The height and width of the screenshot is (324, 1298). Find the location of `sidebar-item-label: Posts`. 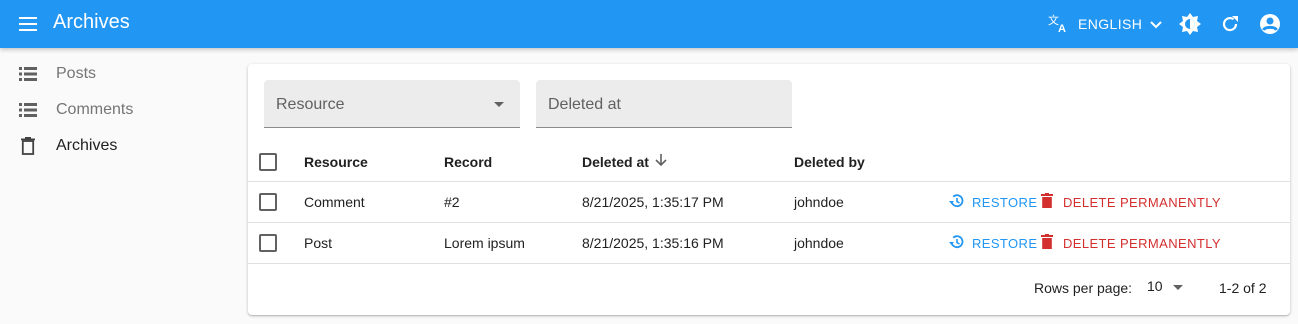

sidebar-item-label: Posts is located at coordinates (76, 73).